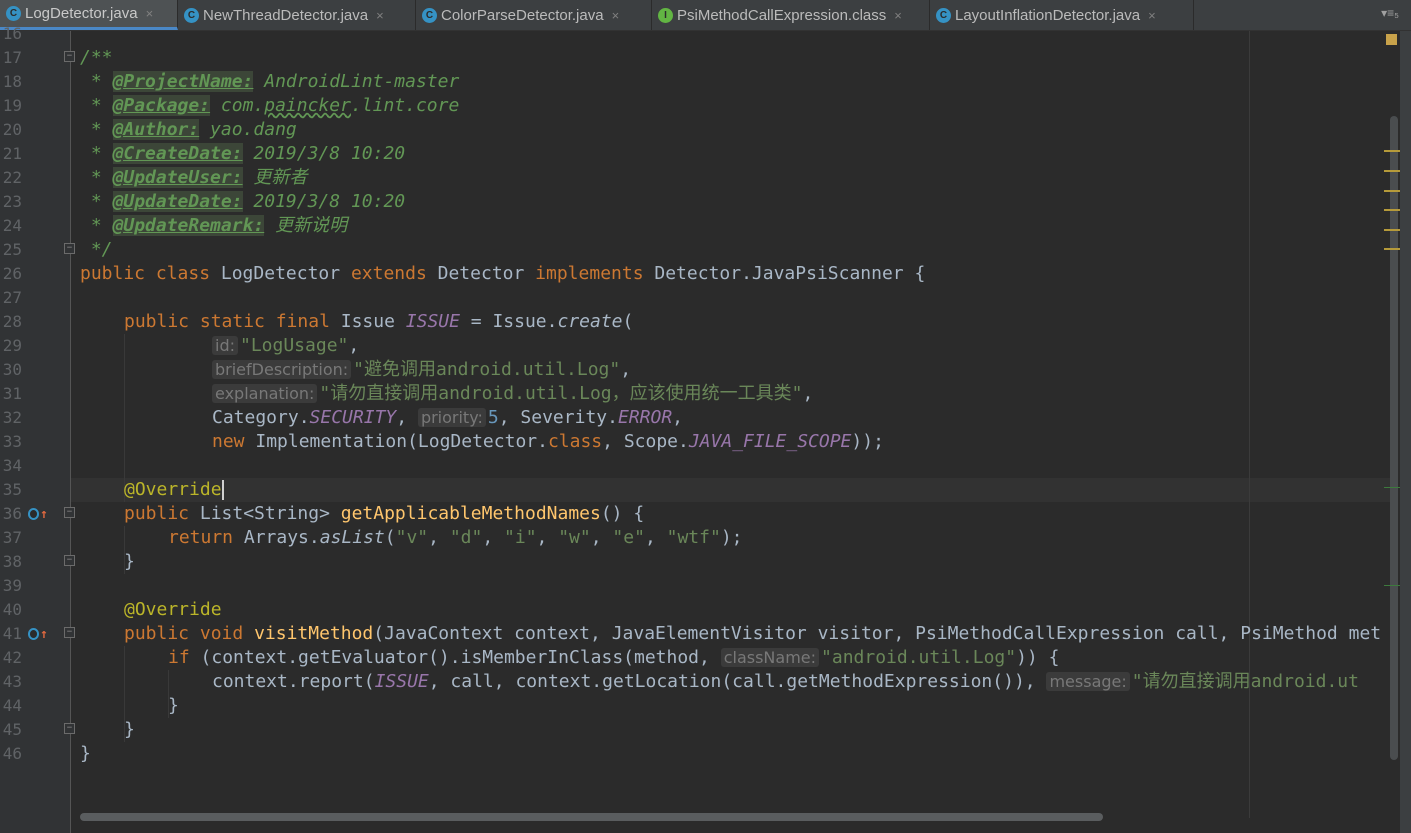 This screenshot has height=833, width=1411. Describe the element at coordinates (225, 345) in the screenshot. I see `parameter-hint: id:` at that location.